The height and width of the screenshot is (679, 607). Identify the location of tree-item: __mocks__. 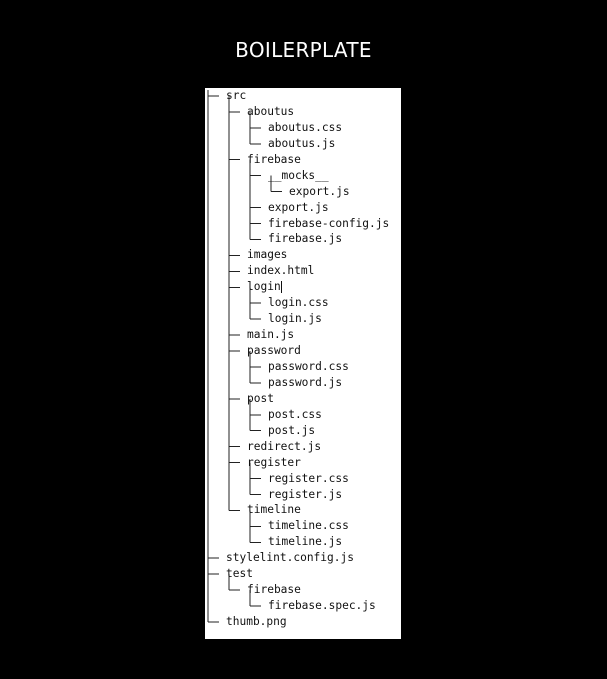
(298, 175).